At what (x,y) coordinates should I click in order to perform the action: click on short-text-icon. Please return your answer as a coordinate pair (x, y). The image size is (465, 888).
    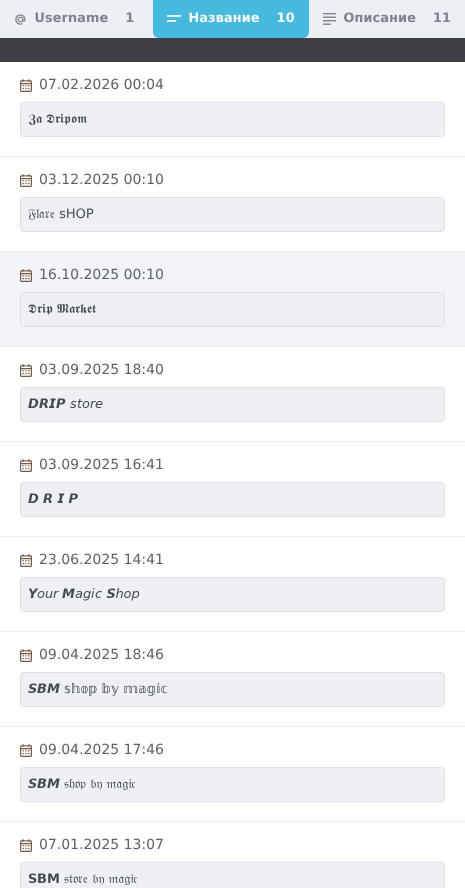
    Looking at the image, I should click on (174, 19).